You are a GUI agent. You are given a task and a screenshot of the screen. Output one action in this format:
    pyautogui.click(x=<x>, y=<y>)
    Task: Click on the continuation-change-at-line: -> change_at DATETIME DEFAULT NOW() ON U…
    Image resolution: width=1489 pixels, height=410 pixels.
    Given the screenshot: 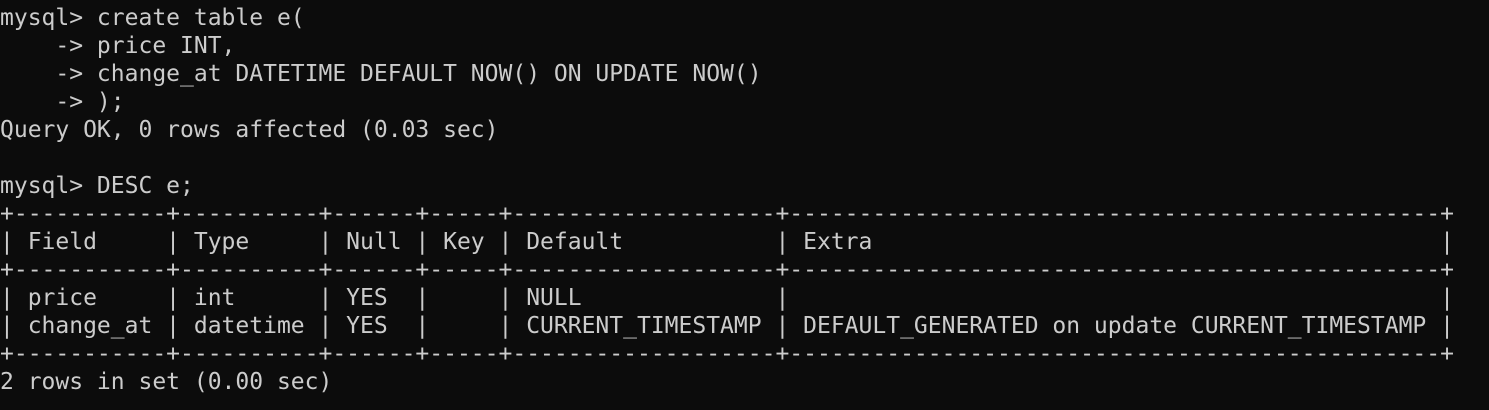 What is the action you would take?
    pyautogui.click(x=381, y=74)
    